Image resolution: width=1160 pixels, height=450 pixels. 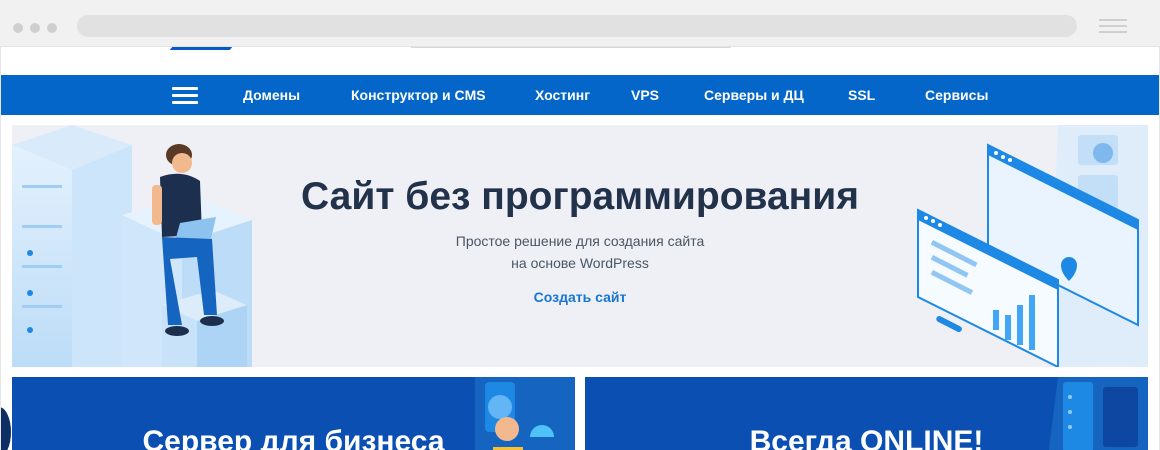 What do you see at coordinates (754, 95) in the screenshot?
I see `nav-item-servers-dc: Серверы и ДЦ` at bounding box center [754, 95].